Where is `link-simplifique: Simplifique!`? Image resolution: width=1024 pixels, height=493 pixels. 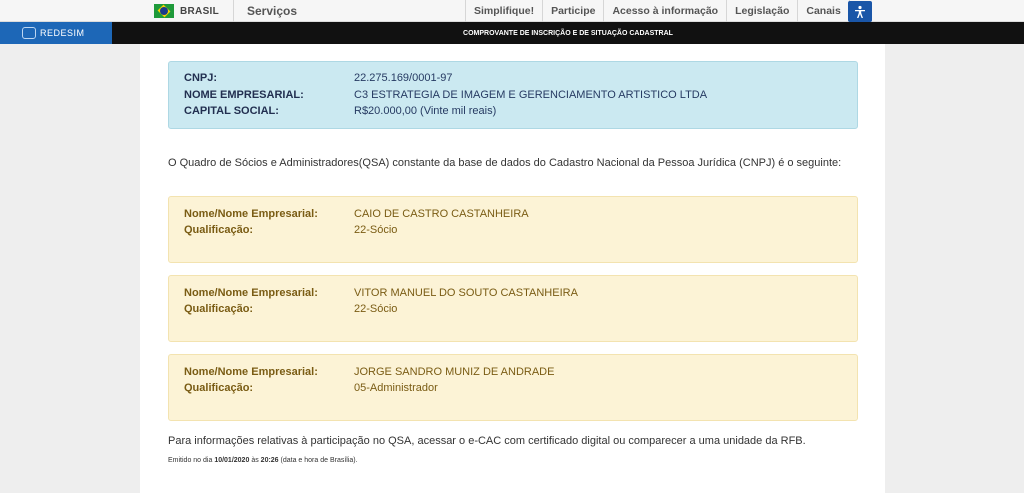 link-simplifique: Simplifique! is located at coordinates (505, 11).